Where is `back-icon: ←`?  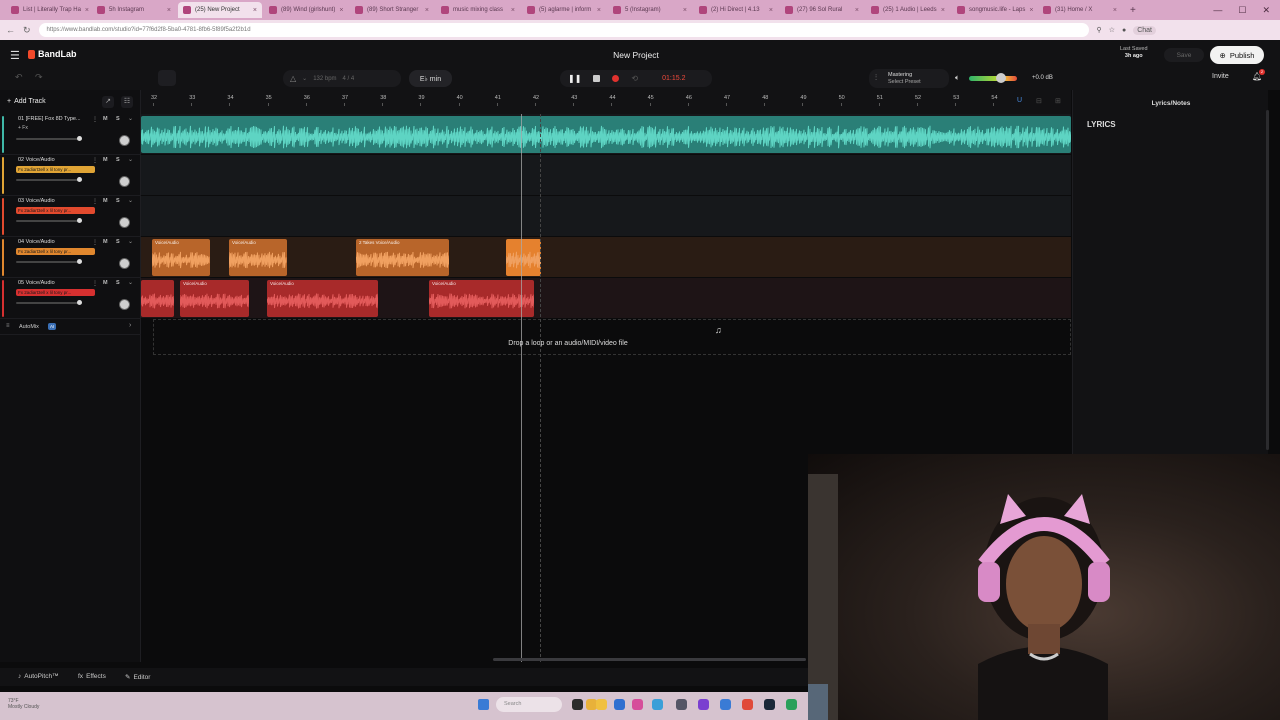 back-icon: ← is located at coordinates (10, 30).